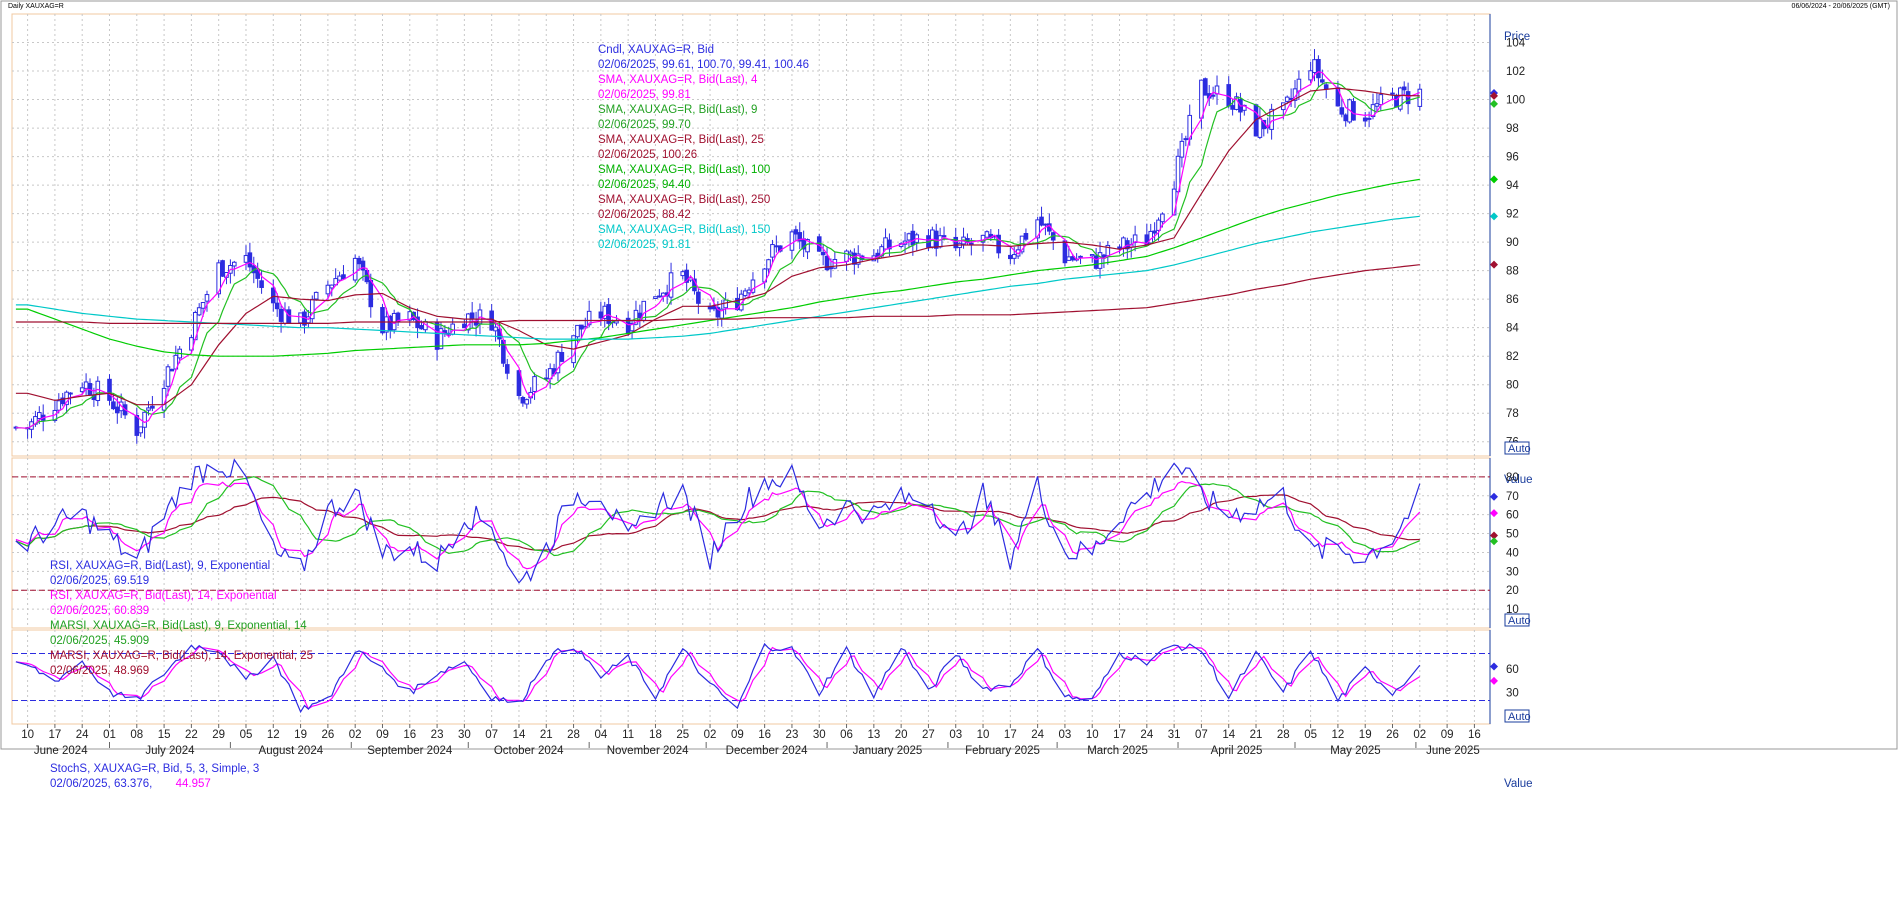  What do you see at coordinates (1494, 264) in the screenshot?
I see `last-sma250-marker` at bounding box center [1494, 264].